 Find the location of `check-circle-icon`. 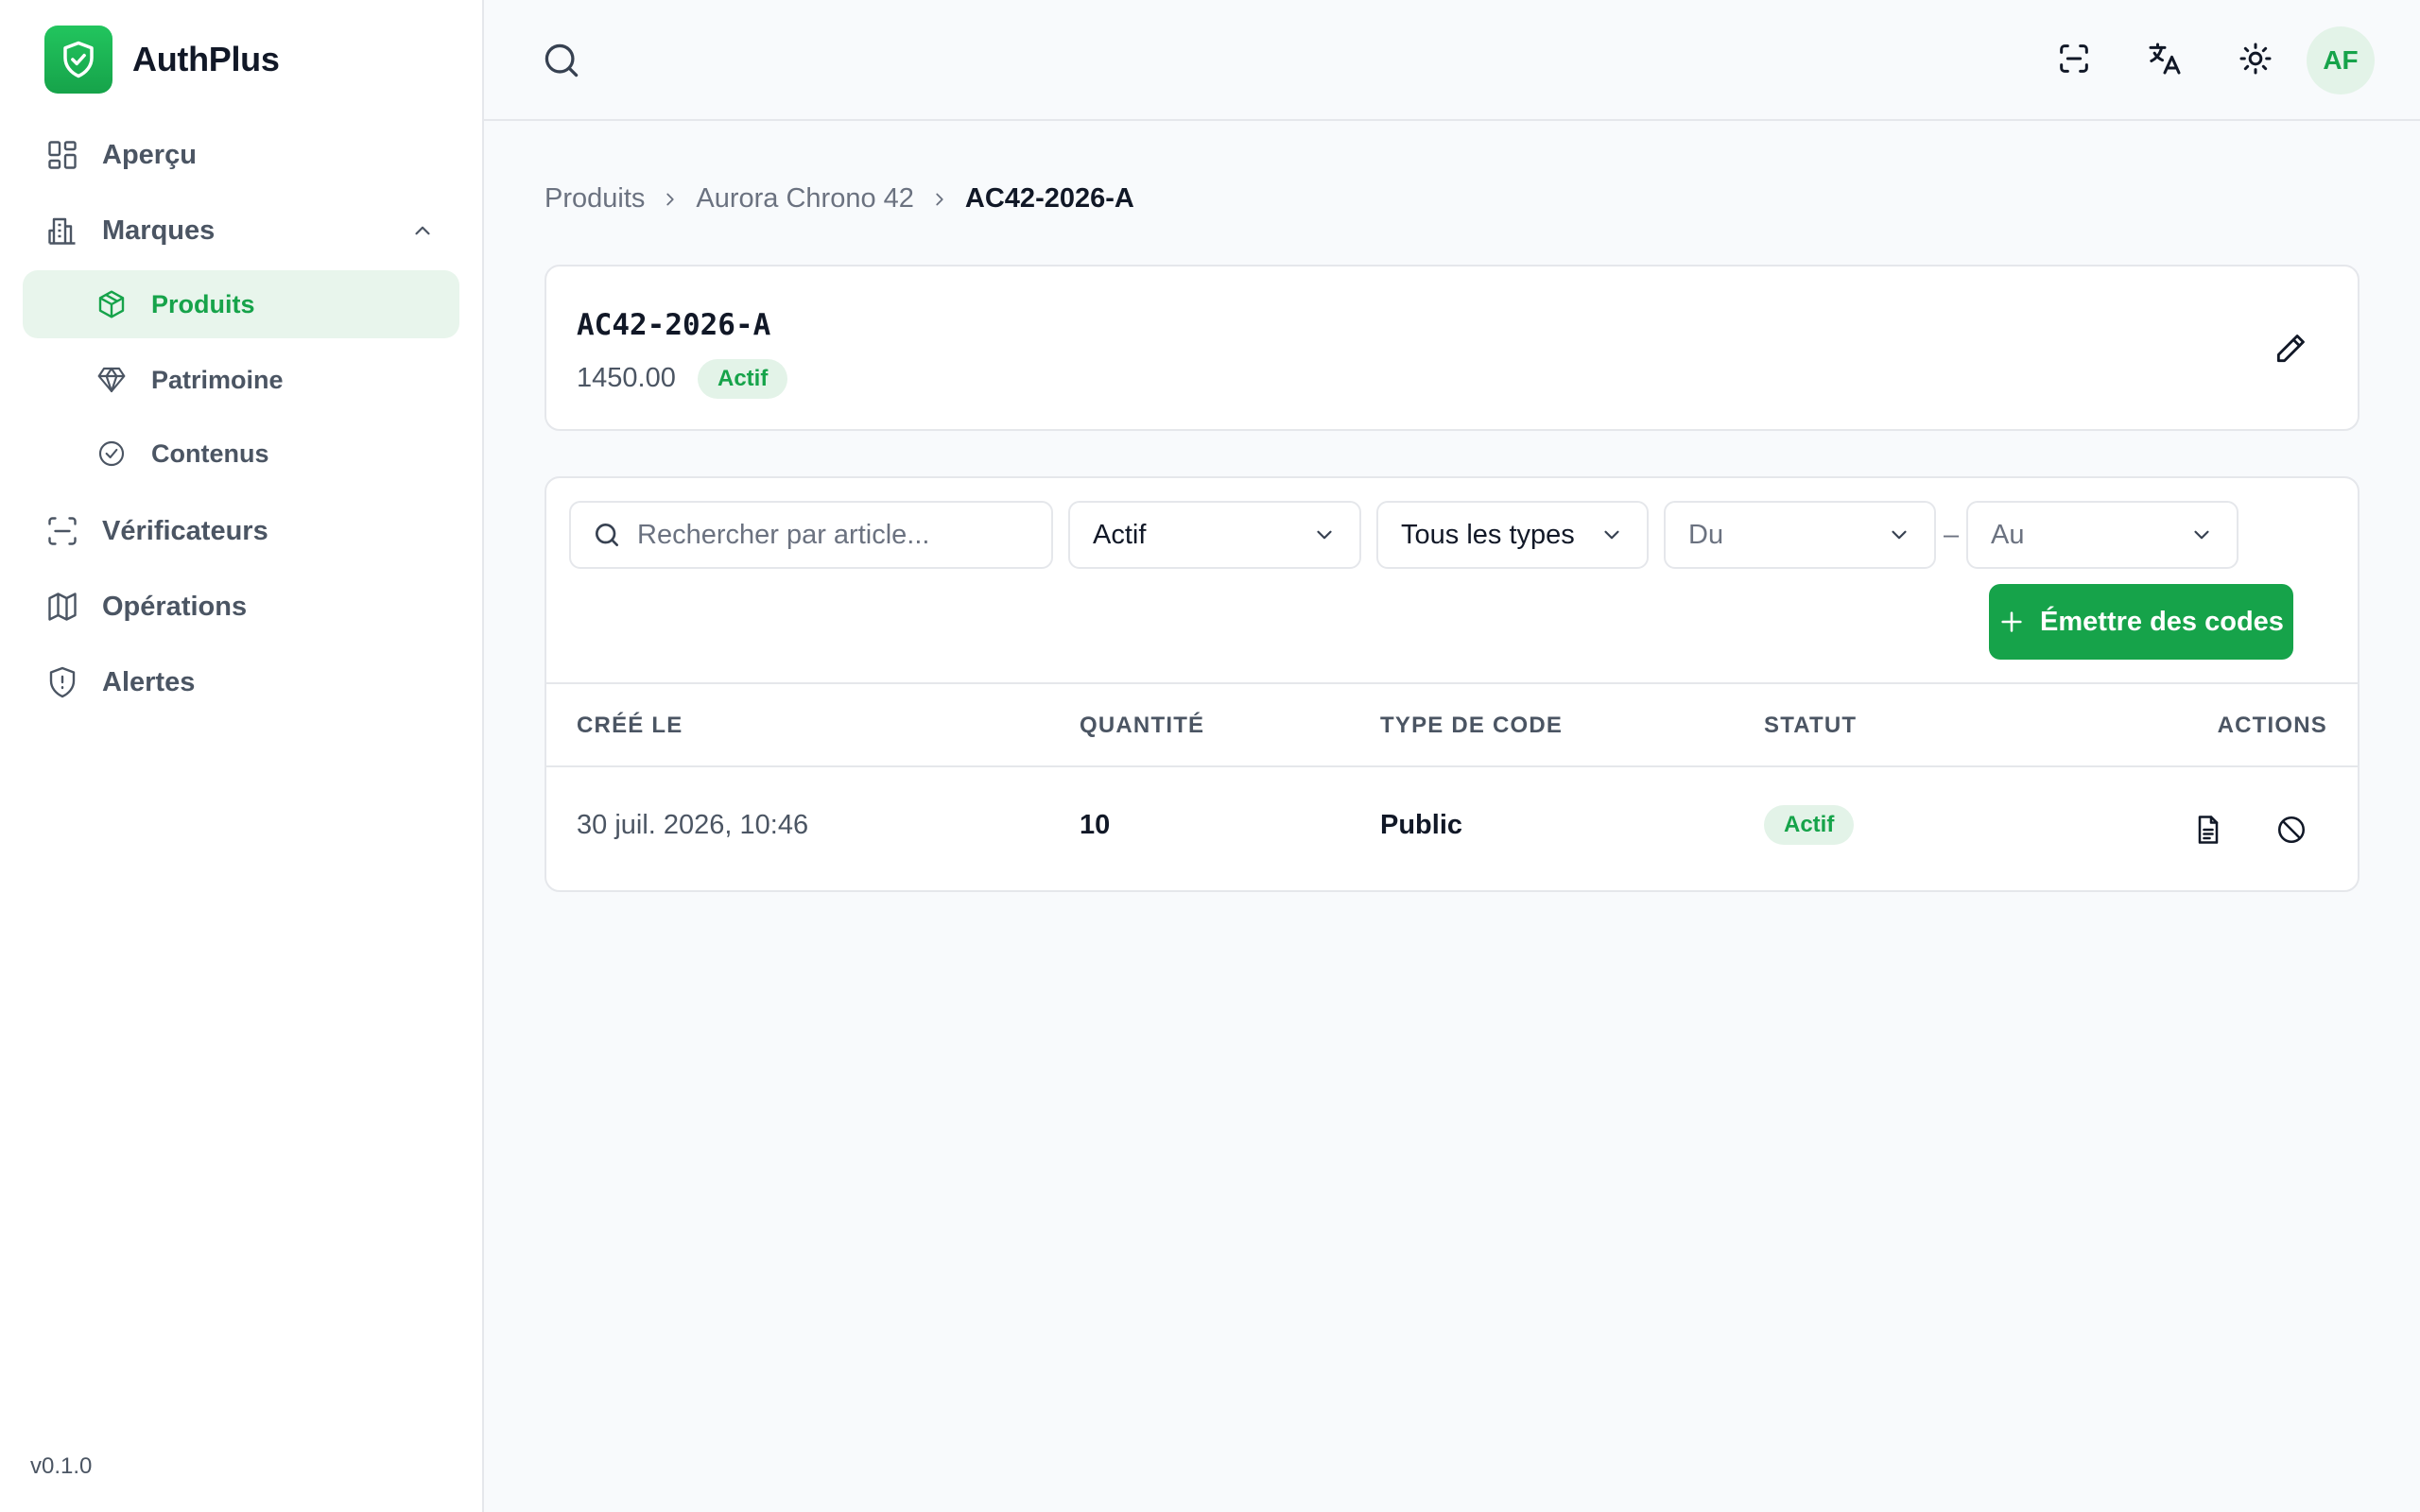

check-circle-icon is located at coordinates (111, 453).